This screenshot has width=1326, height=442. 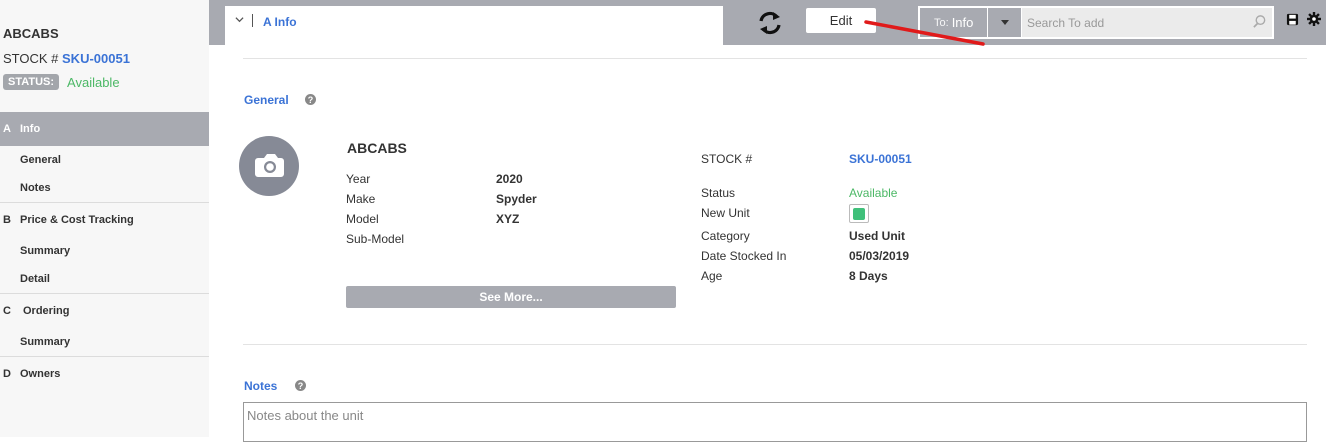 I want to click on year-value: 2020, so click(x=509, y=179).